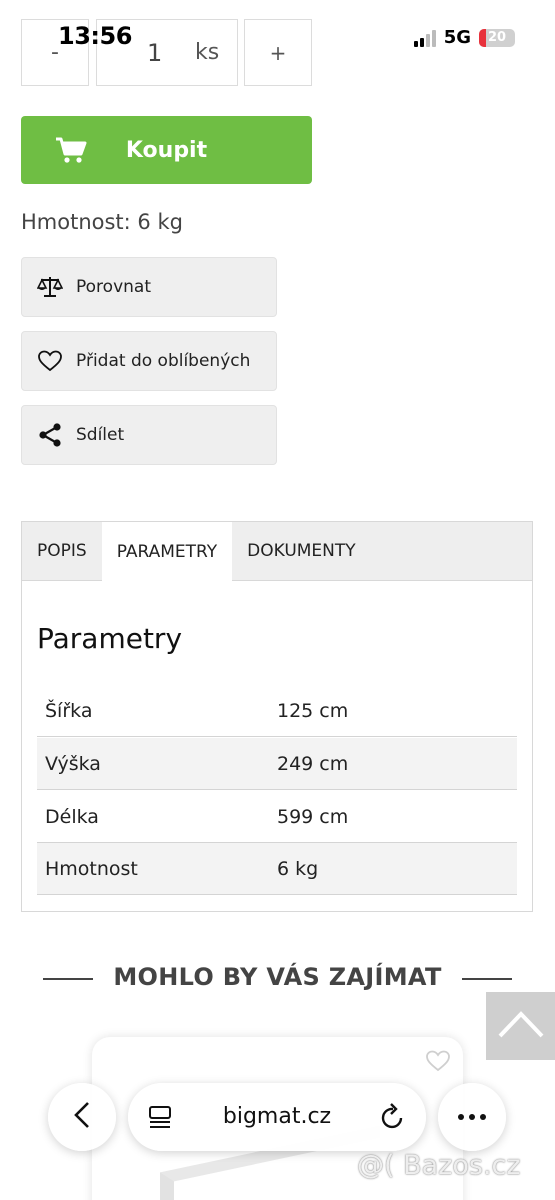 Image resolution: width=555 pixels, height=1200 pixels. I want to click on param-key: Délka, so click(72, 816).